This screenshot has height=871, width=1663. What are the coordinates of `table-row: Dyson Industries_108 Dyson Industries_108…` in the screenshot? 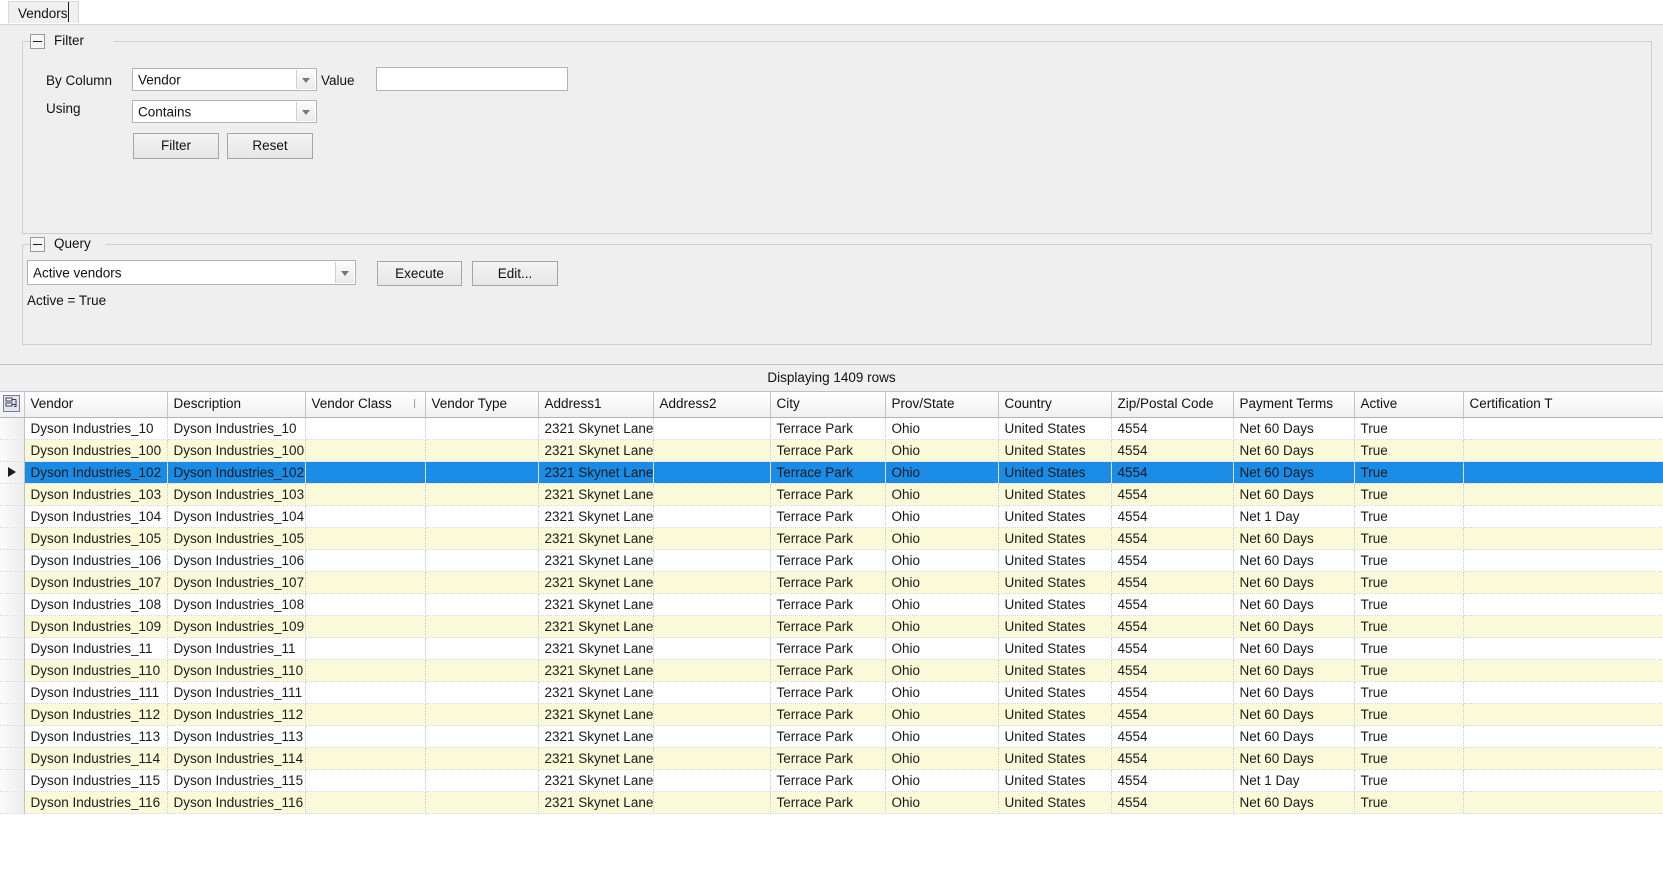 It's located at (831, 604).